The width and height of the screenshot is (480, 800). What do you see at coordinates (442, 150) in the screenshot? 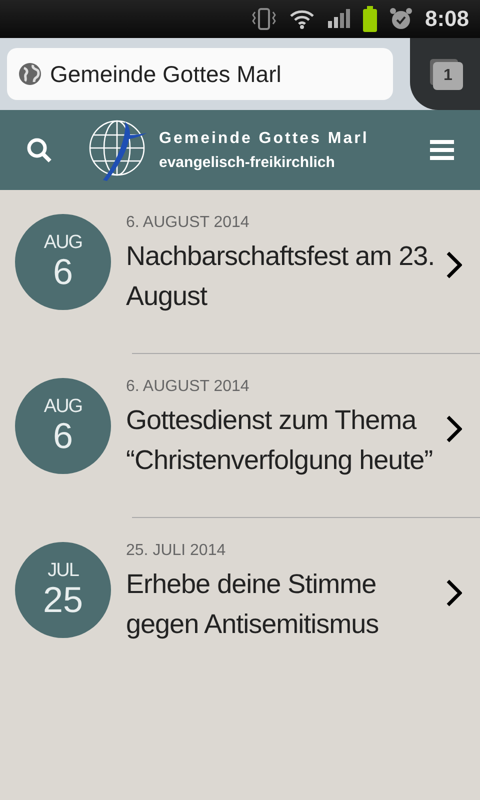
I see `menu-icon` at bounding box center [442, 150].